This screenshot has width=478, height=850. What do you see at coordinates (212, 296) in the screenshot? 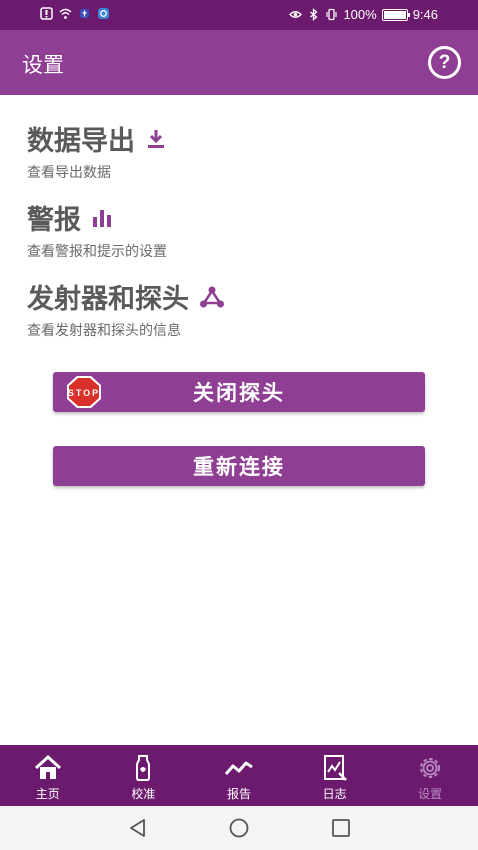
I see `network-icon` at bounding box center [212, 296].